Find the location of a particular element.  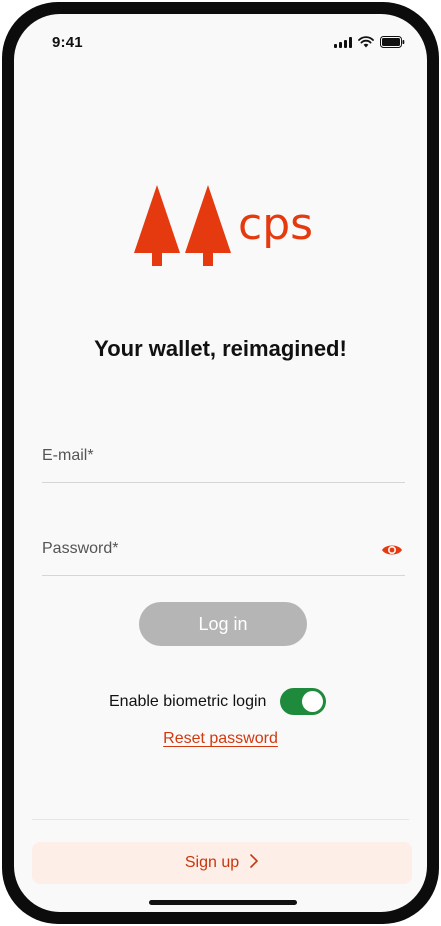

email-label: E-mail* is located at coordinates (68, 455).